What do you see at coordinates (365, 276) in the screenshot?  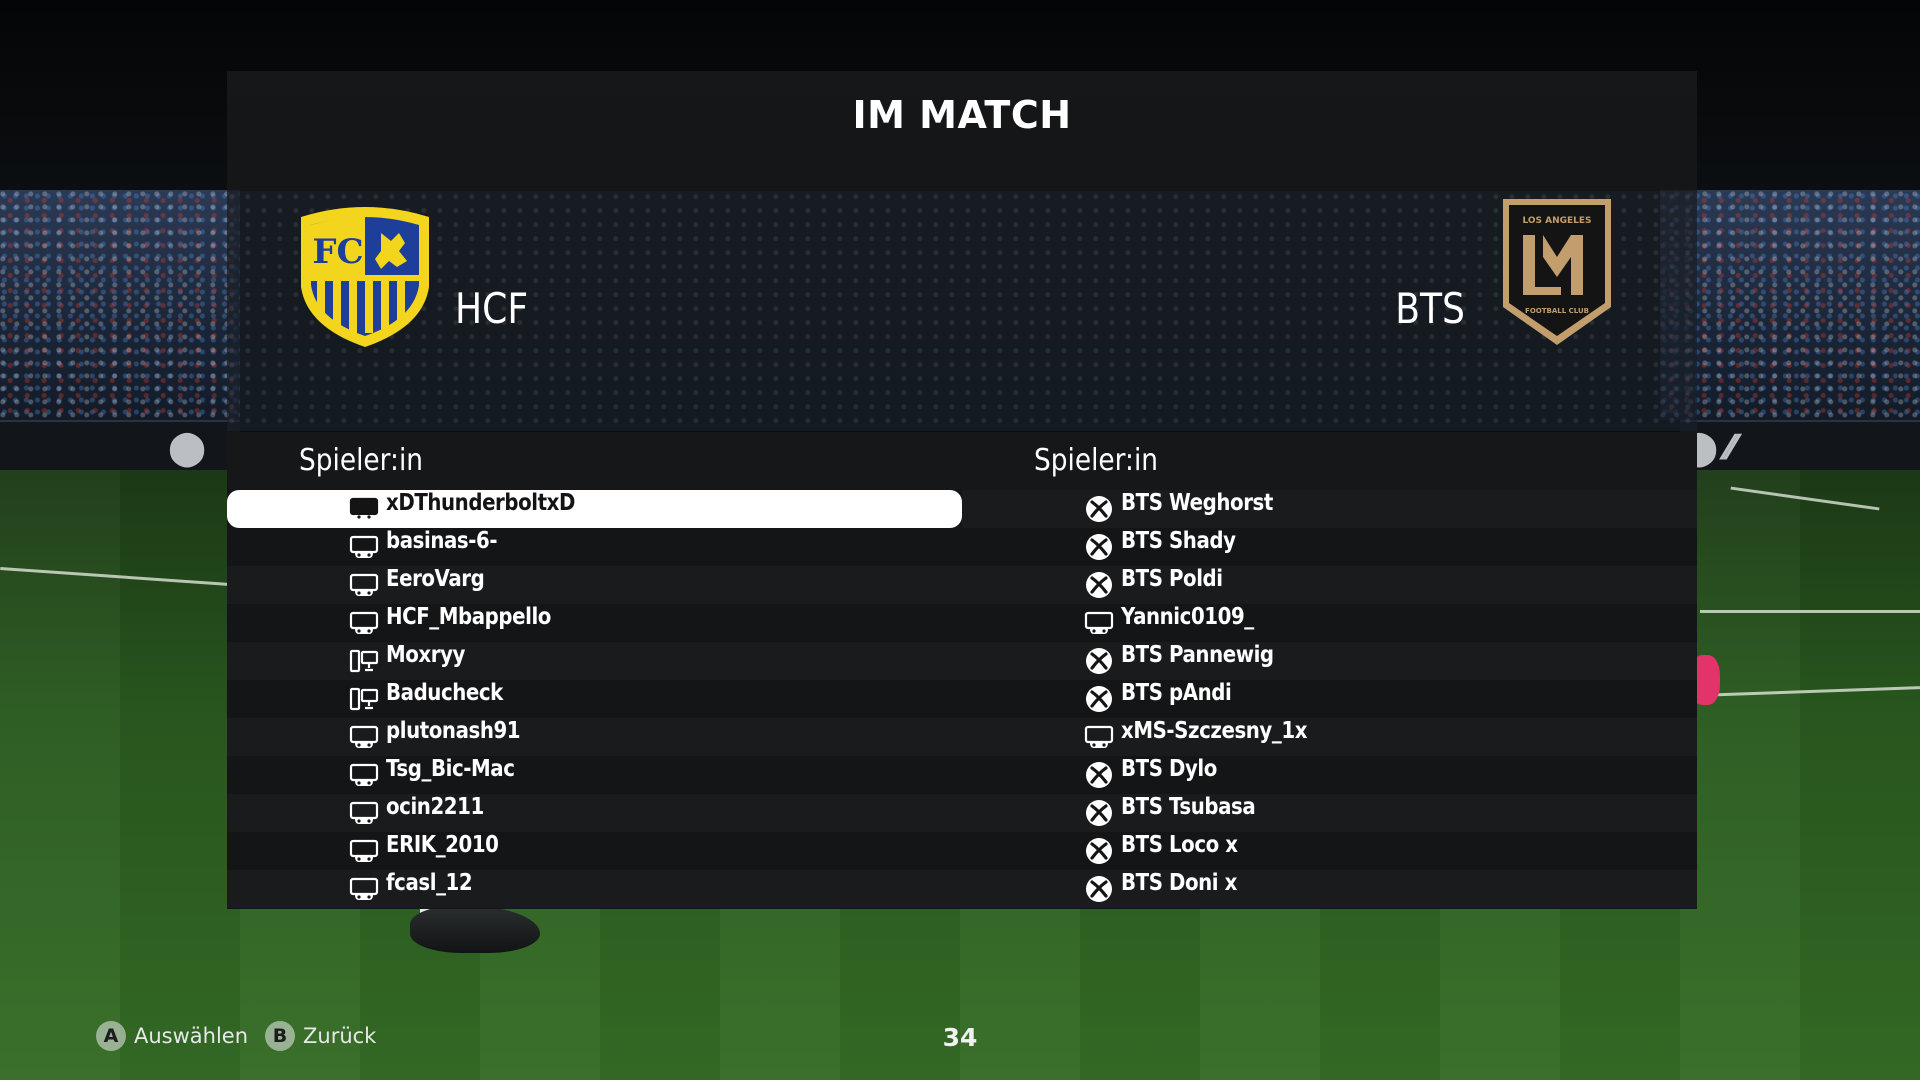 I see `home-team-crest: FC` at bounding box center [365, 276].